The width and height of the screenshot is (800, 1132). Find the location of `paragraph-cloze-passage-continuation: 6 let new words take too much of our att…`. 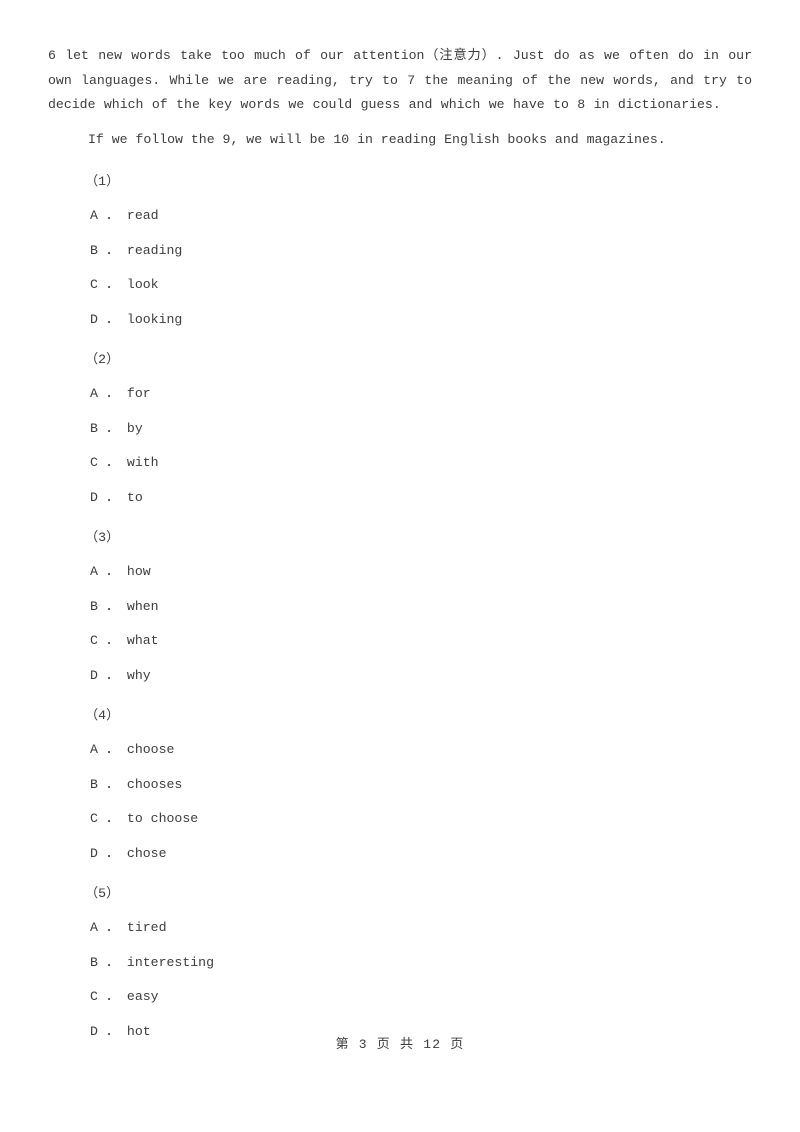

paragraph-cloze-passage-continuation: 6 let new words take too much of our att… is located at coordinates (400, 80).